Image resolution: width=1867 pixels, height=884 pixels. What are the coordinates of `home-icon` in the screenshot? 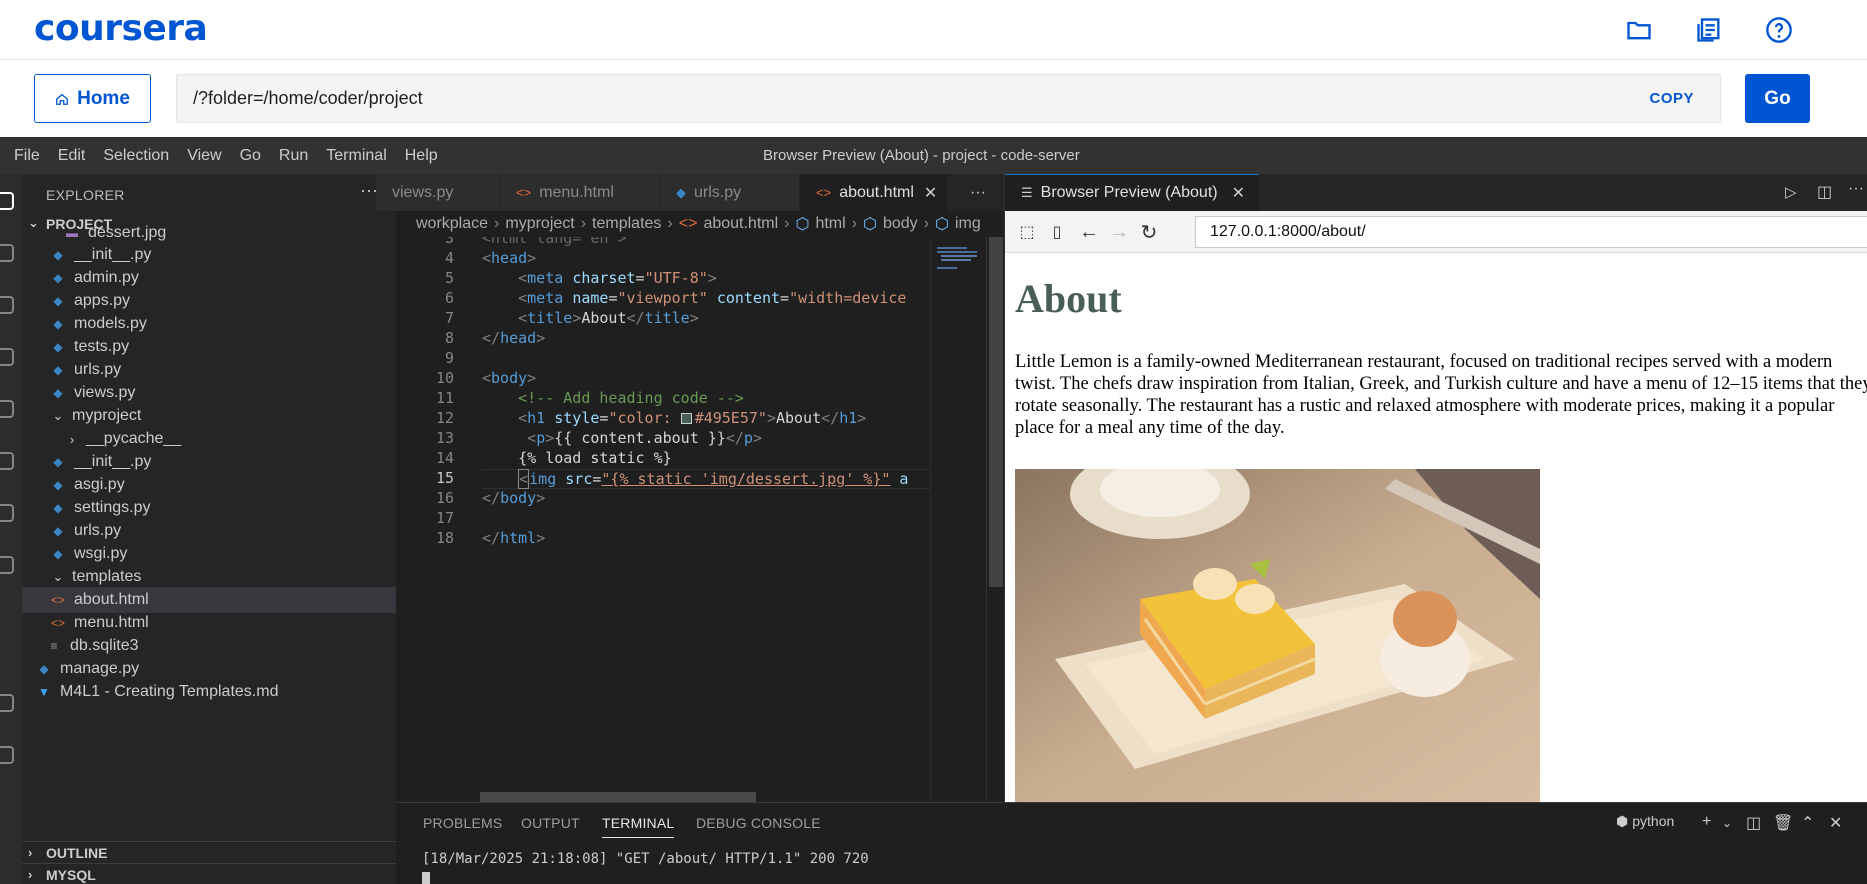 It's located at (62, 99).